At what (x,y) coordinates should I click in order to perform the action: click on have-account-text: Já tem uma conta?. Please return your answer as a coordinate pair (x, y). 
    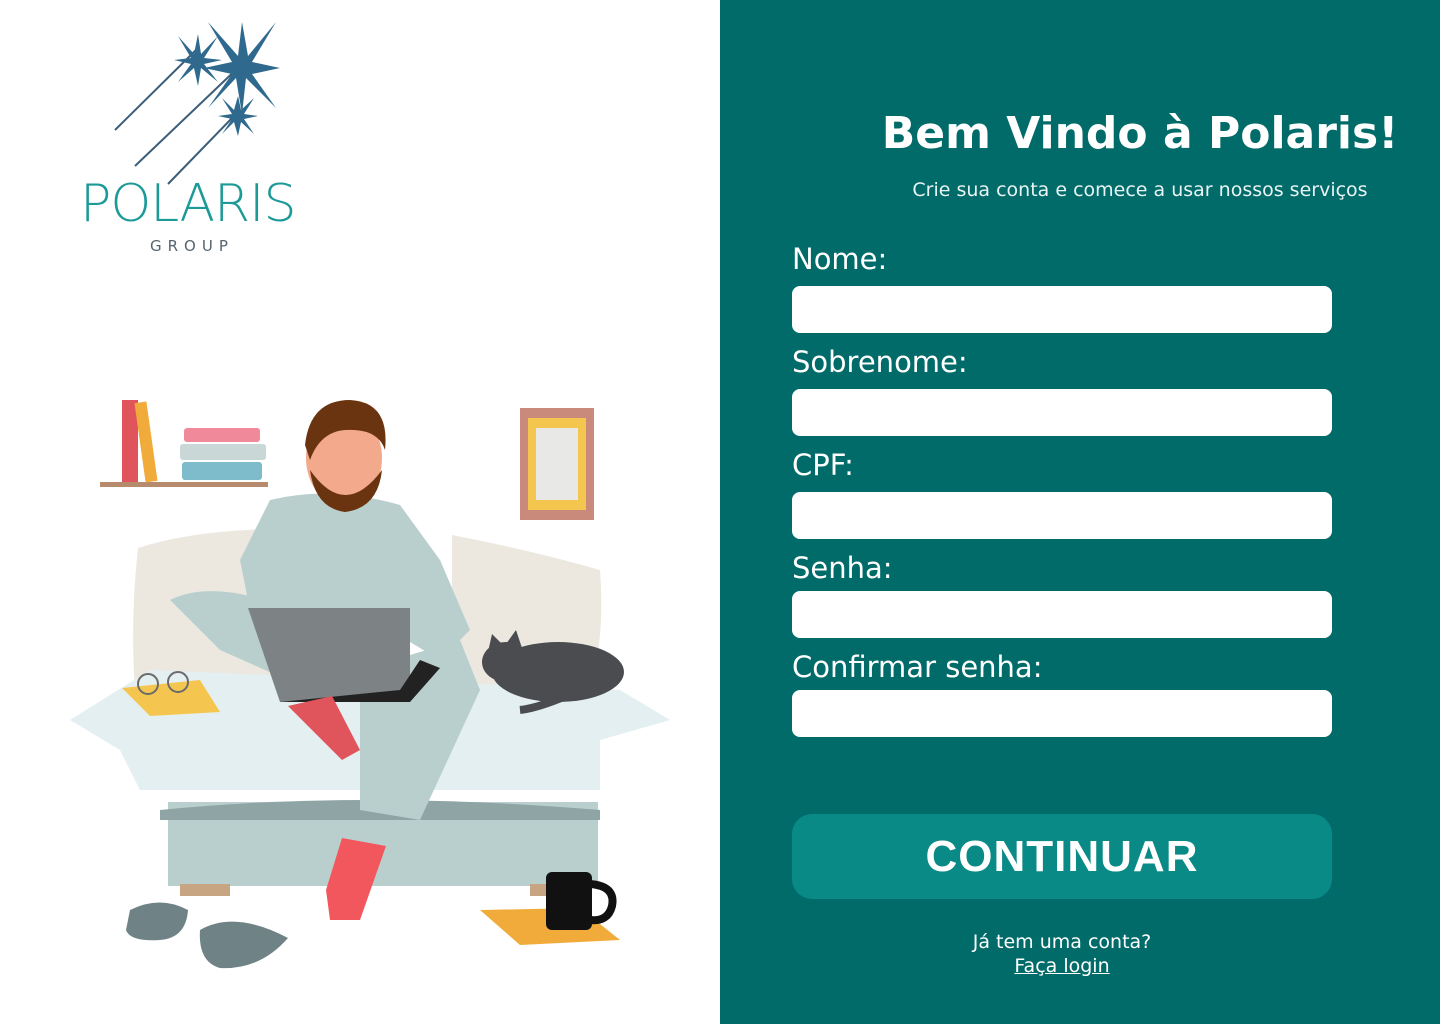
    Looking at the image, I should click on (1062, 942).